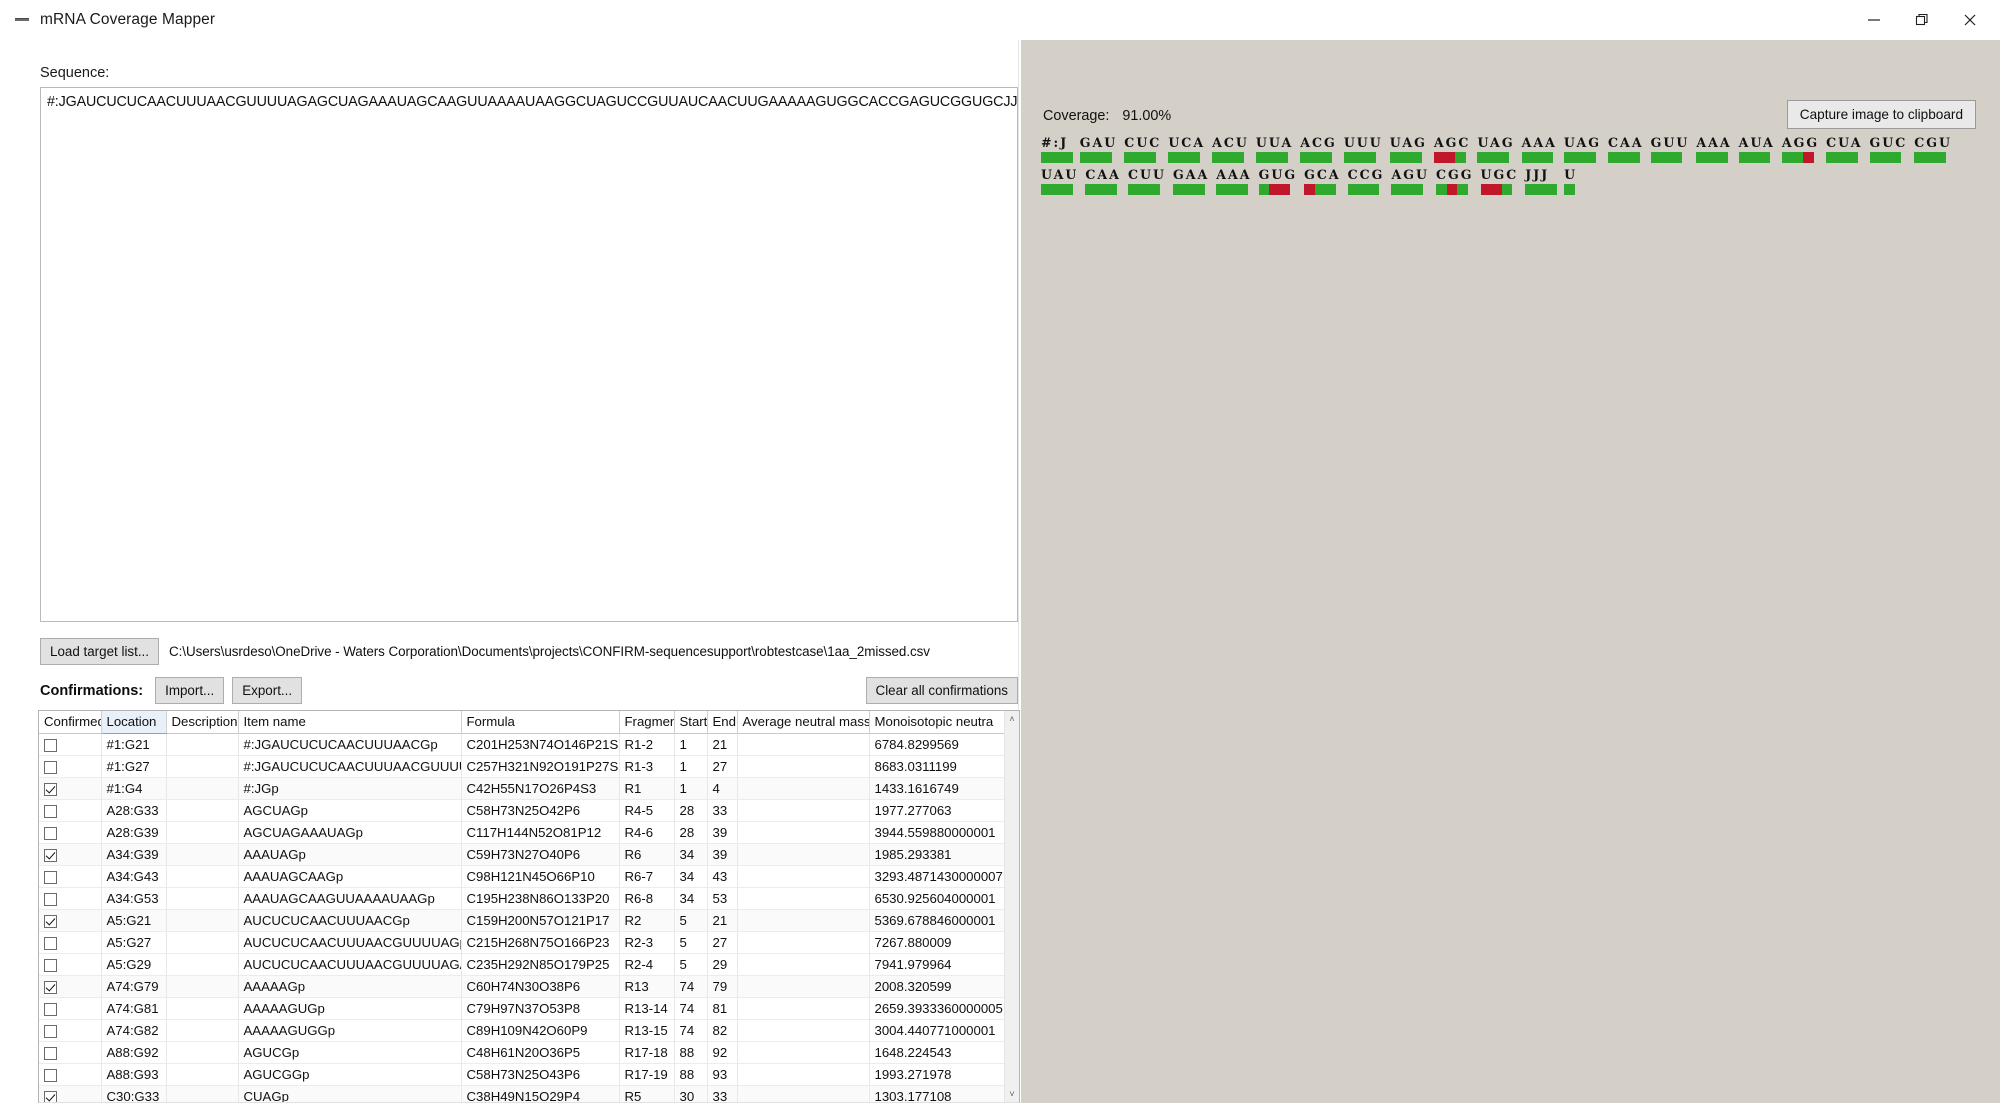 The height and width of the screenshot is (1103, 2000). What do you see at coordinates (1881, 114) in the screenshot?
I see `capture-image-to-clipboard-button: Capture image to clipboard` at bounding box center [1881, 114].